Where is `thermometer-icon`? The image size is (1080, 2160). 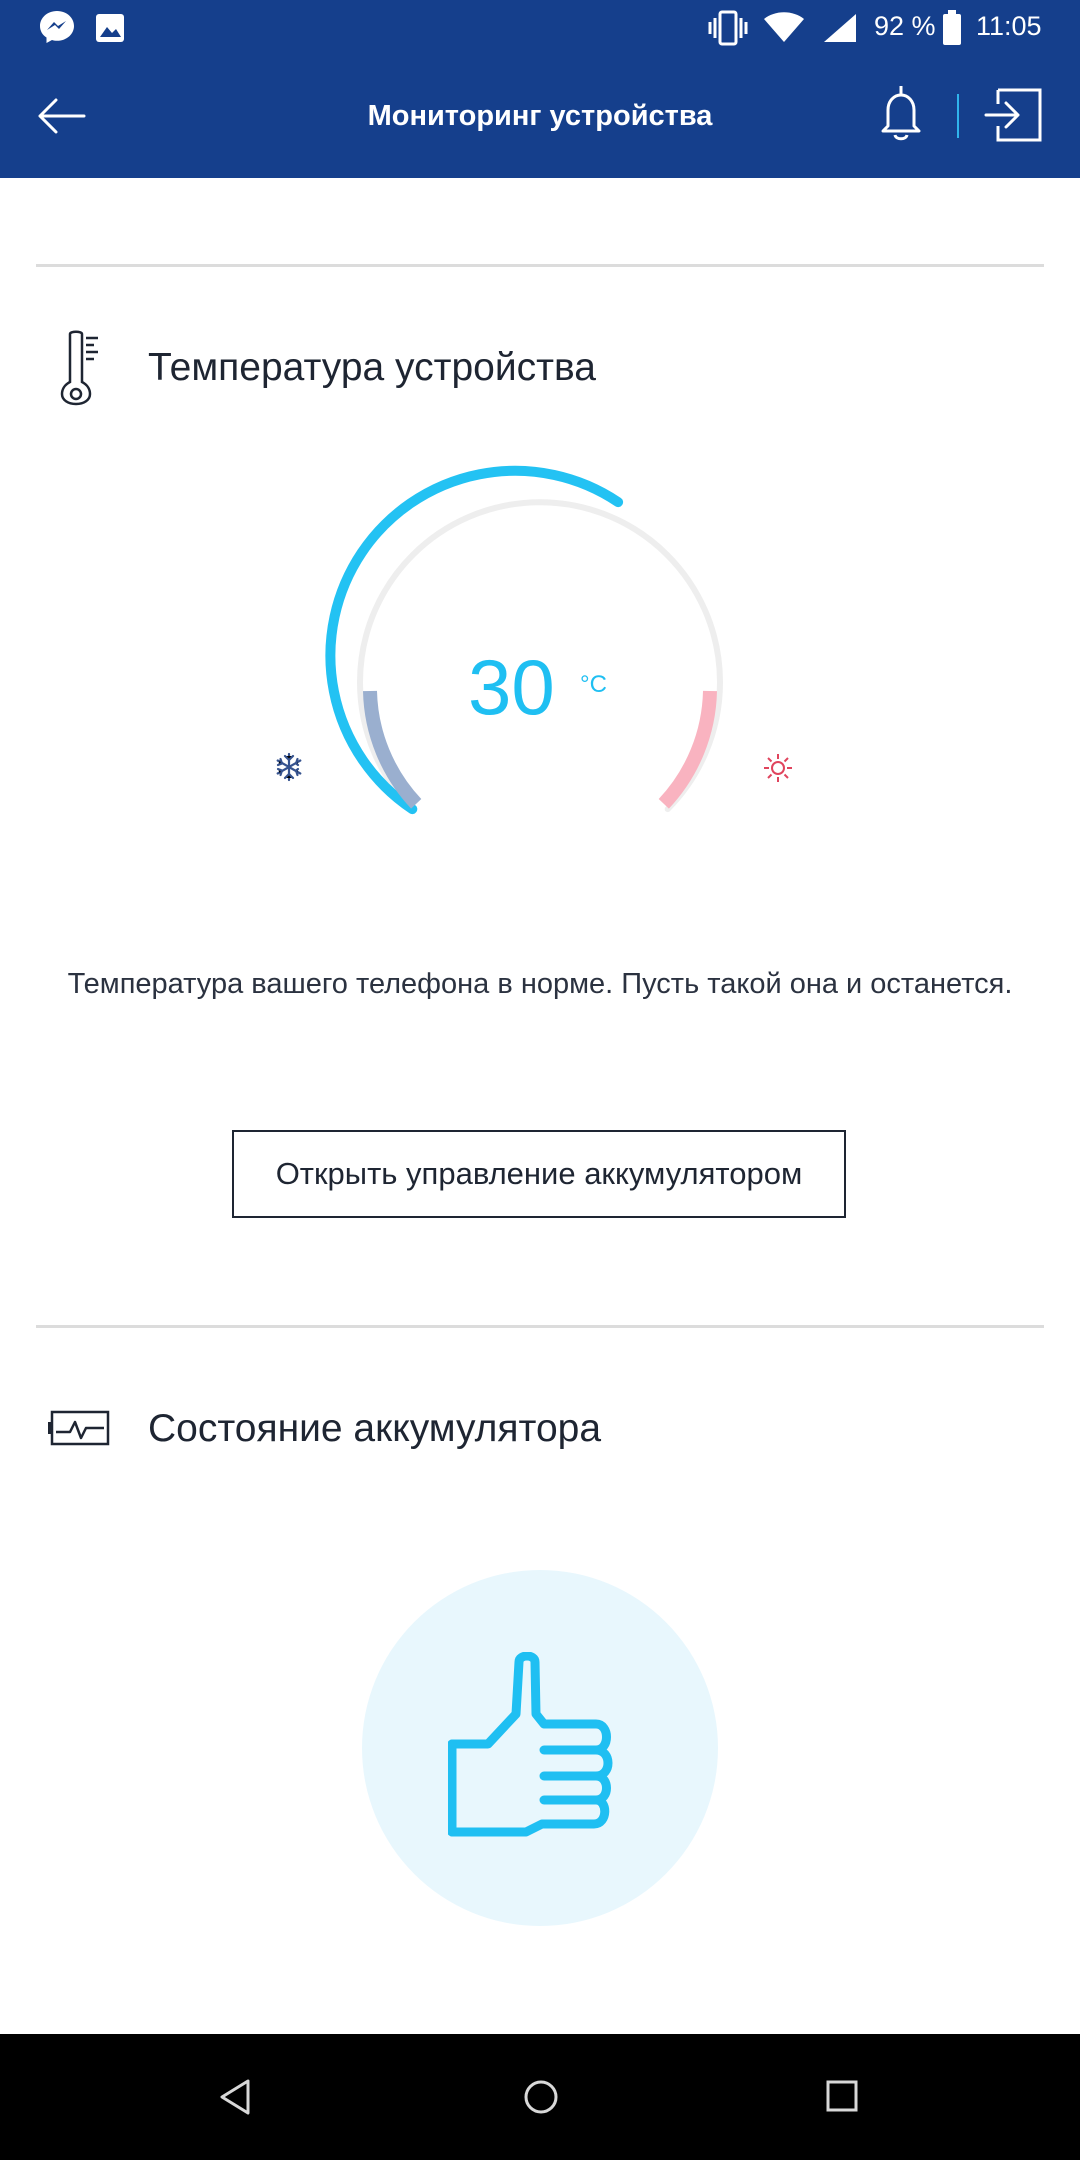 thermometer-icon is located at coordinates (81, 370).